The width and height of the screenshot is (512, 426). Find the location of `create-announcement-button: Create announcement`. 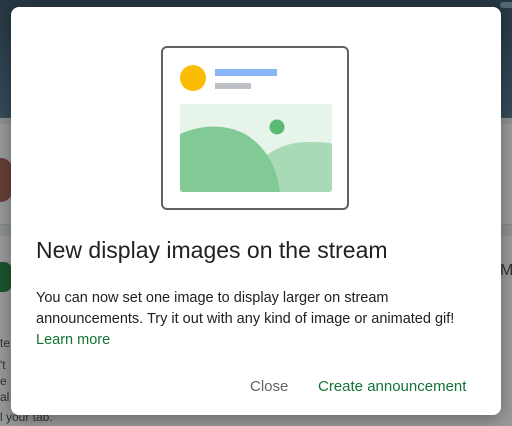

create-announcement-button: Create announcement is located at coordinates (392, 387).